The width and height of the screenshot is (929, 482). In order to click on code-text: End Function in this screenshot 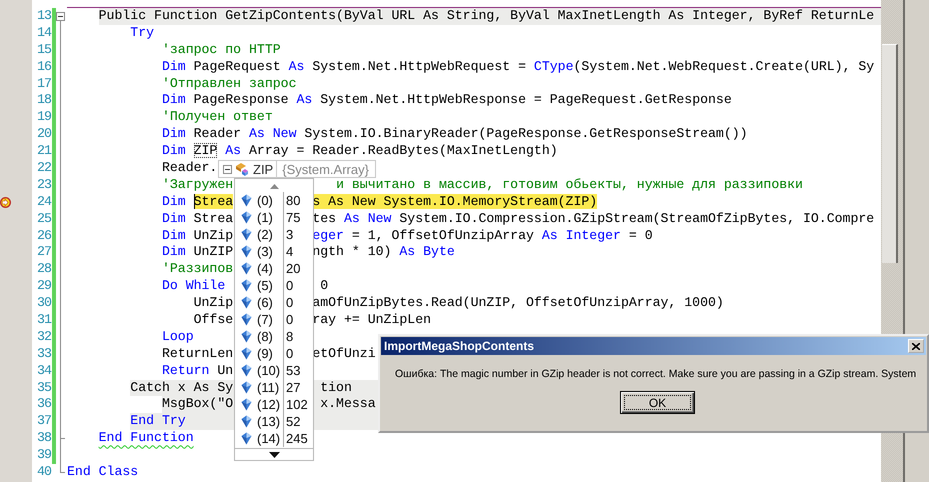, I will do `click(146, 439)`.